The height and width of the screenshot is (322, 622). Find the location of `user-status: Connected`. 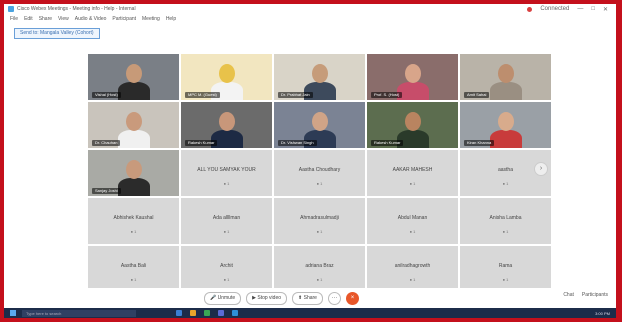

user-status: Connected is located at coordinates (554, 9).